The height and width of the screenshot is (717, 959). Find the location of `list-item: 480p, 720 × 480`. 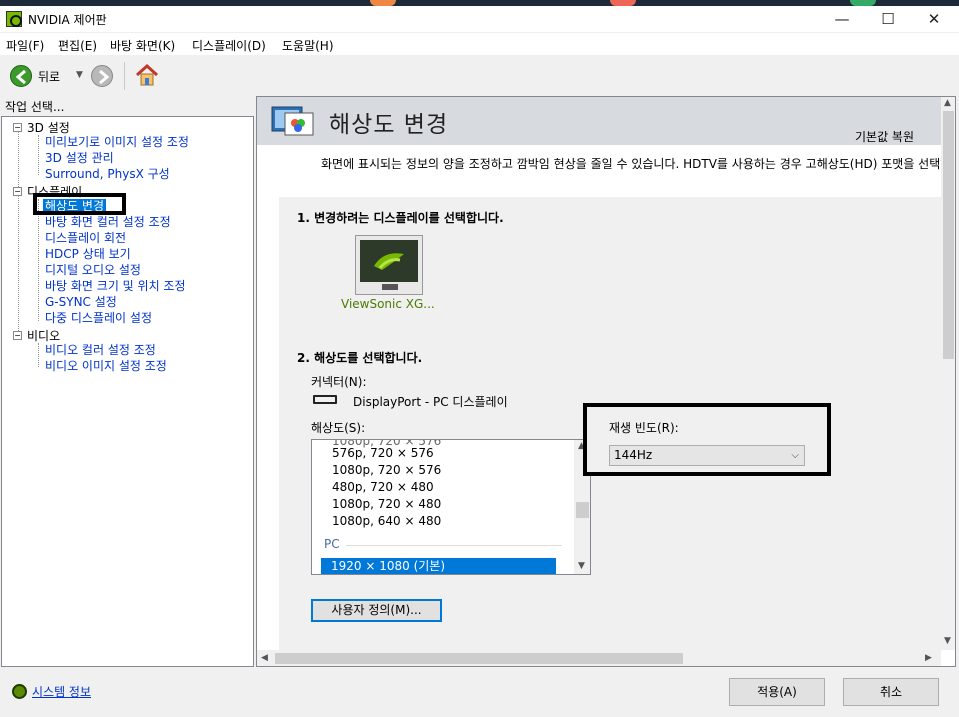

list-item: 480p, 720 × 480 is located at coordinates (383, 487).